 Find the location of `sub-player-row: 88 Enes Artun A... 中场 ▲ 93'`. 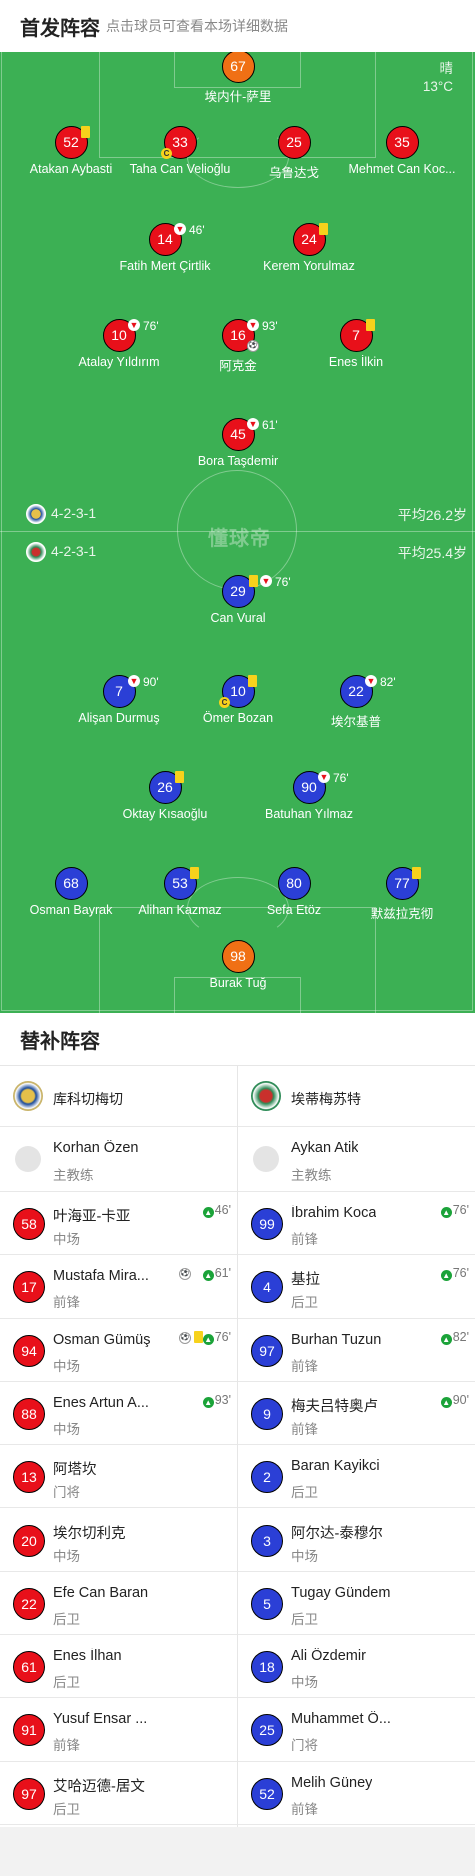

sub-player-row: 88 Enes Artun A... 中场 ▲ 93' is located at coordinates (118, 1414).